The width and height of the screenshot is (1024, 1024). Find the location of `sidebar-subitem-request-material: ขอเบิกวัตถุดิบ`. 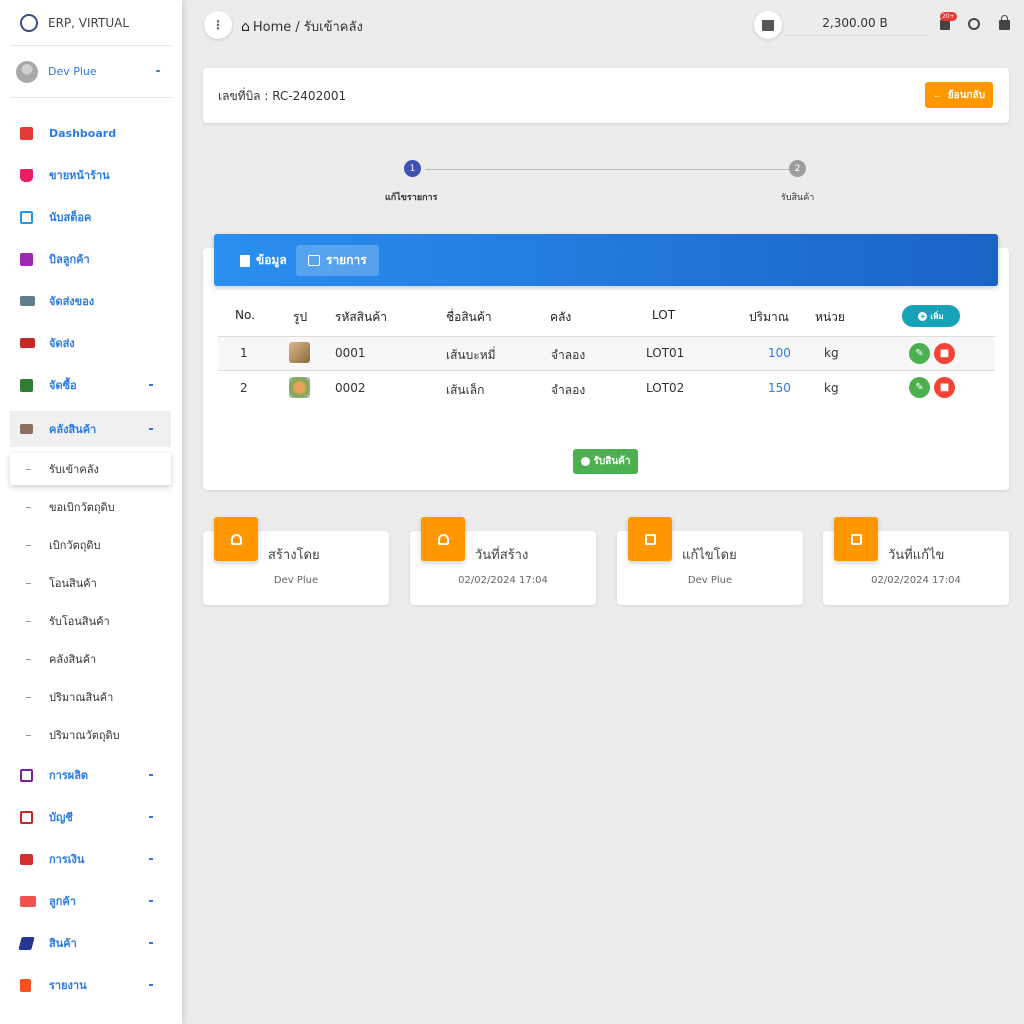

sidebar-subitem-request-material: ขอเบิกวัตถุดิบ is located at coordinates (90, 507).